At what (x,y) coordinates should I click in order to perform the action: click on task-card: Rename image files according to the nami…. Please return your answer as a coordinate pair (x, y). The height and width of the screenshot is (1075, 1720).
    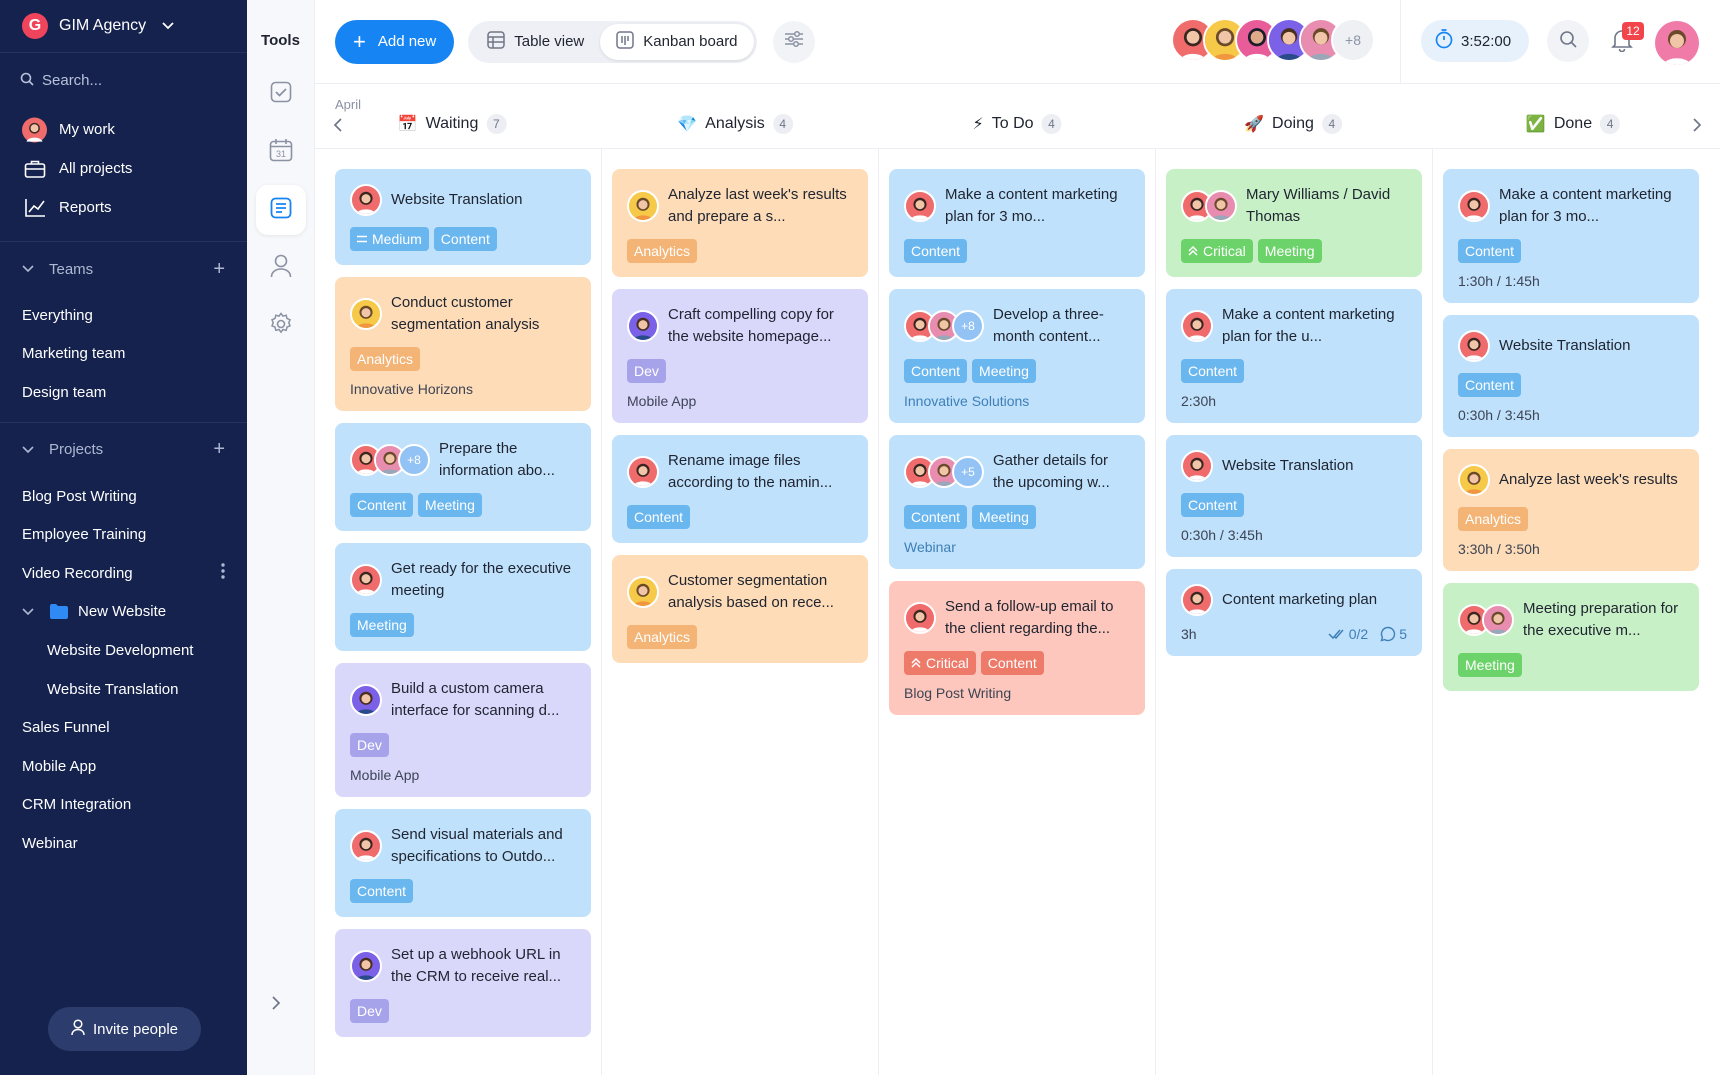
    Looking at the image, I should click on (740, 489).